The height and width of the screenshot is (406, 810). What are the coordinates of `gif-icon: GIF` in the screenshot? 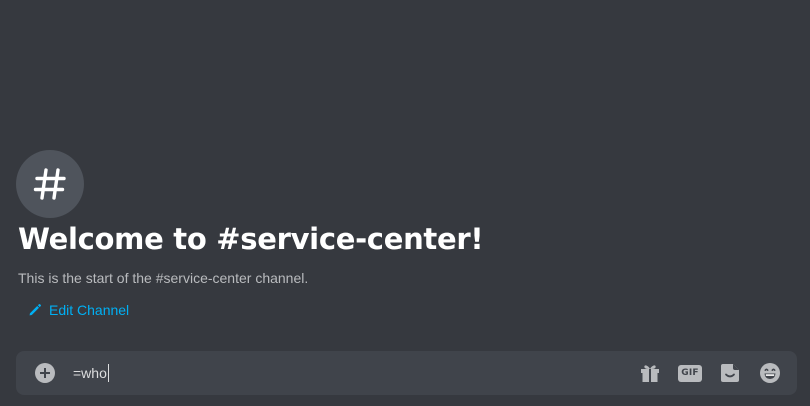 It's located at (690, 373).